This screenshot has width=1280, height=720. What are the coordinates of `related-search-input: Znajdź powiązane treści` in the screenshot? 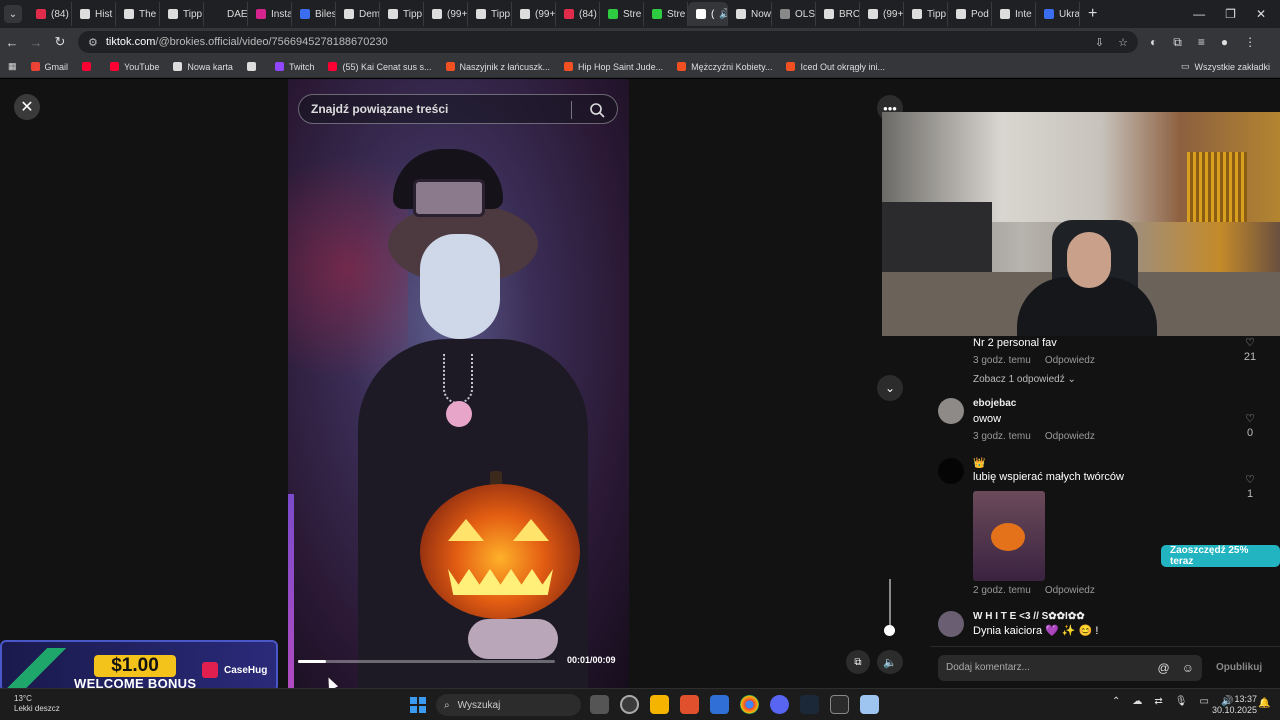 It's located at (458, 109).